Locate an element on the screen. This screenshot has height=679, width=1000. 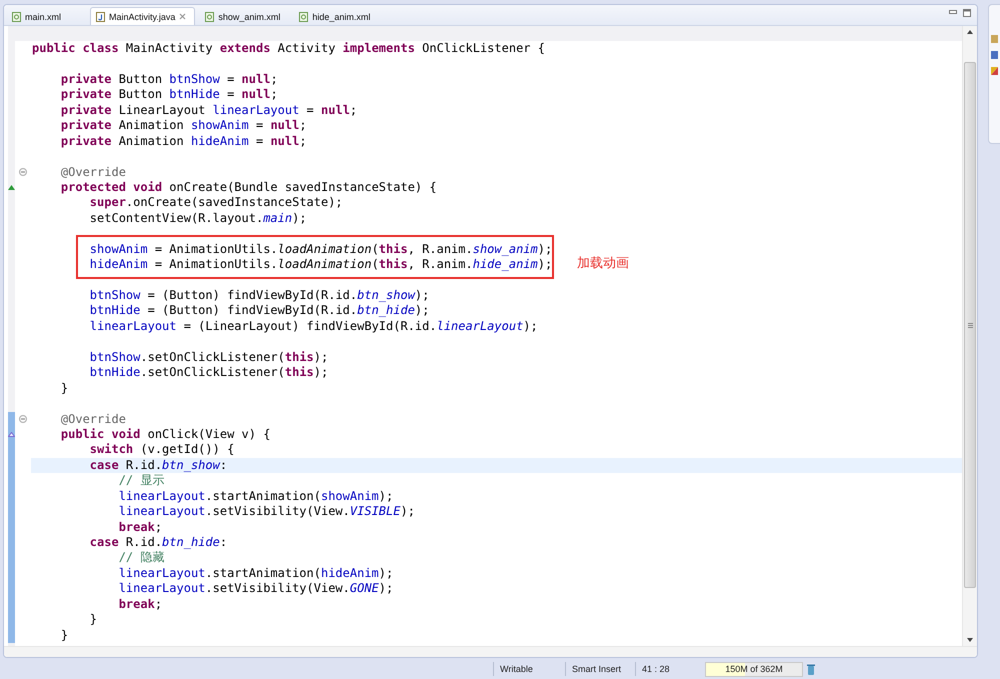
status-text: Writable is located at coordinates (529, 669).